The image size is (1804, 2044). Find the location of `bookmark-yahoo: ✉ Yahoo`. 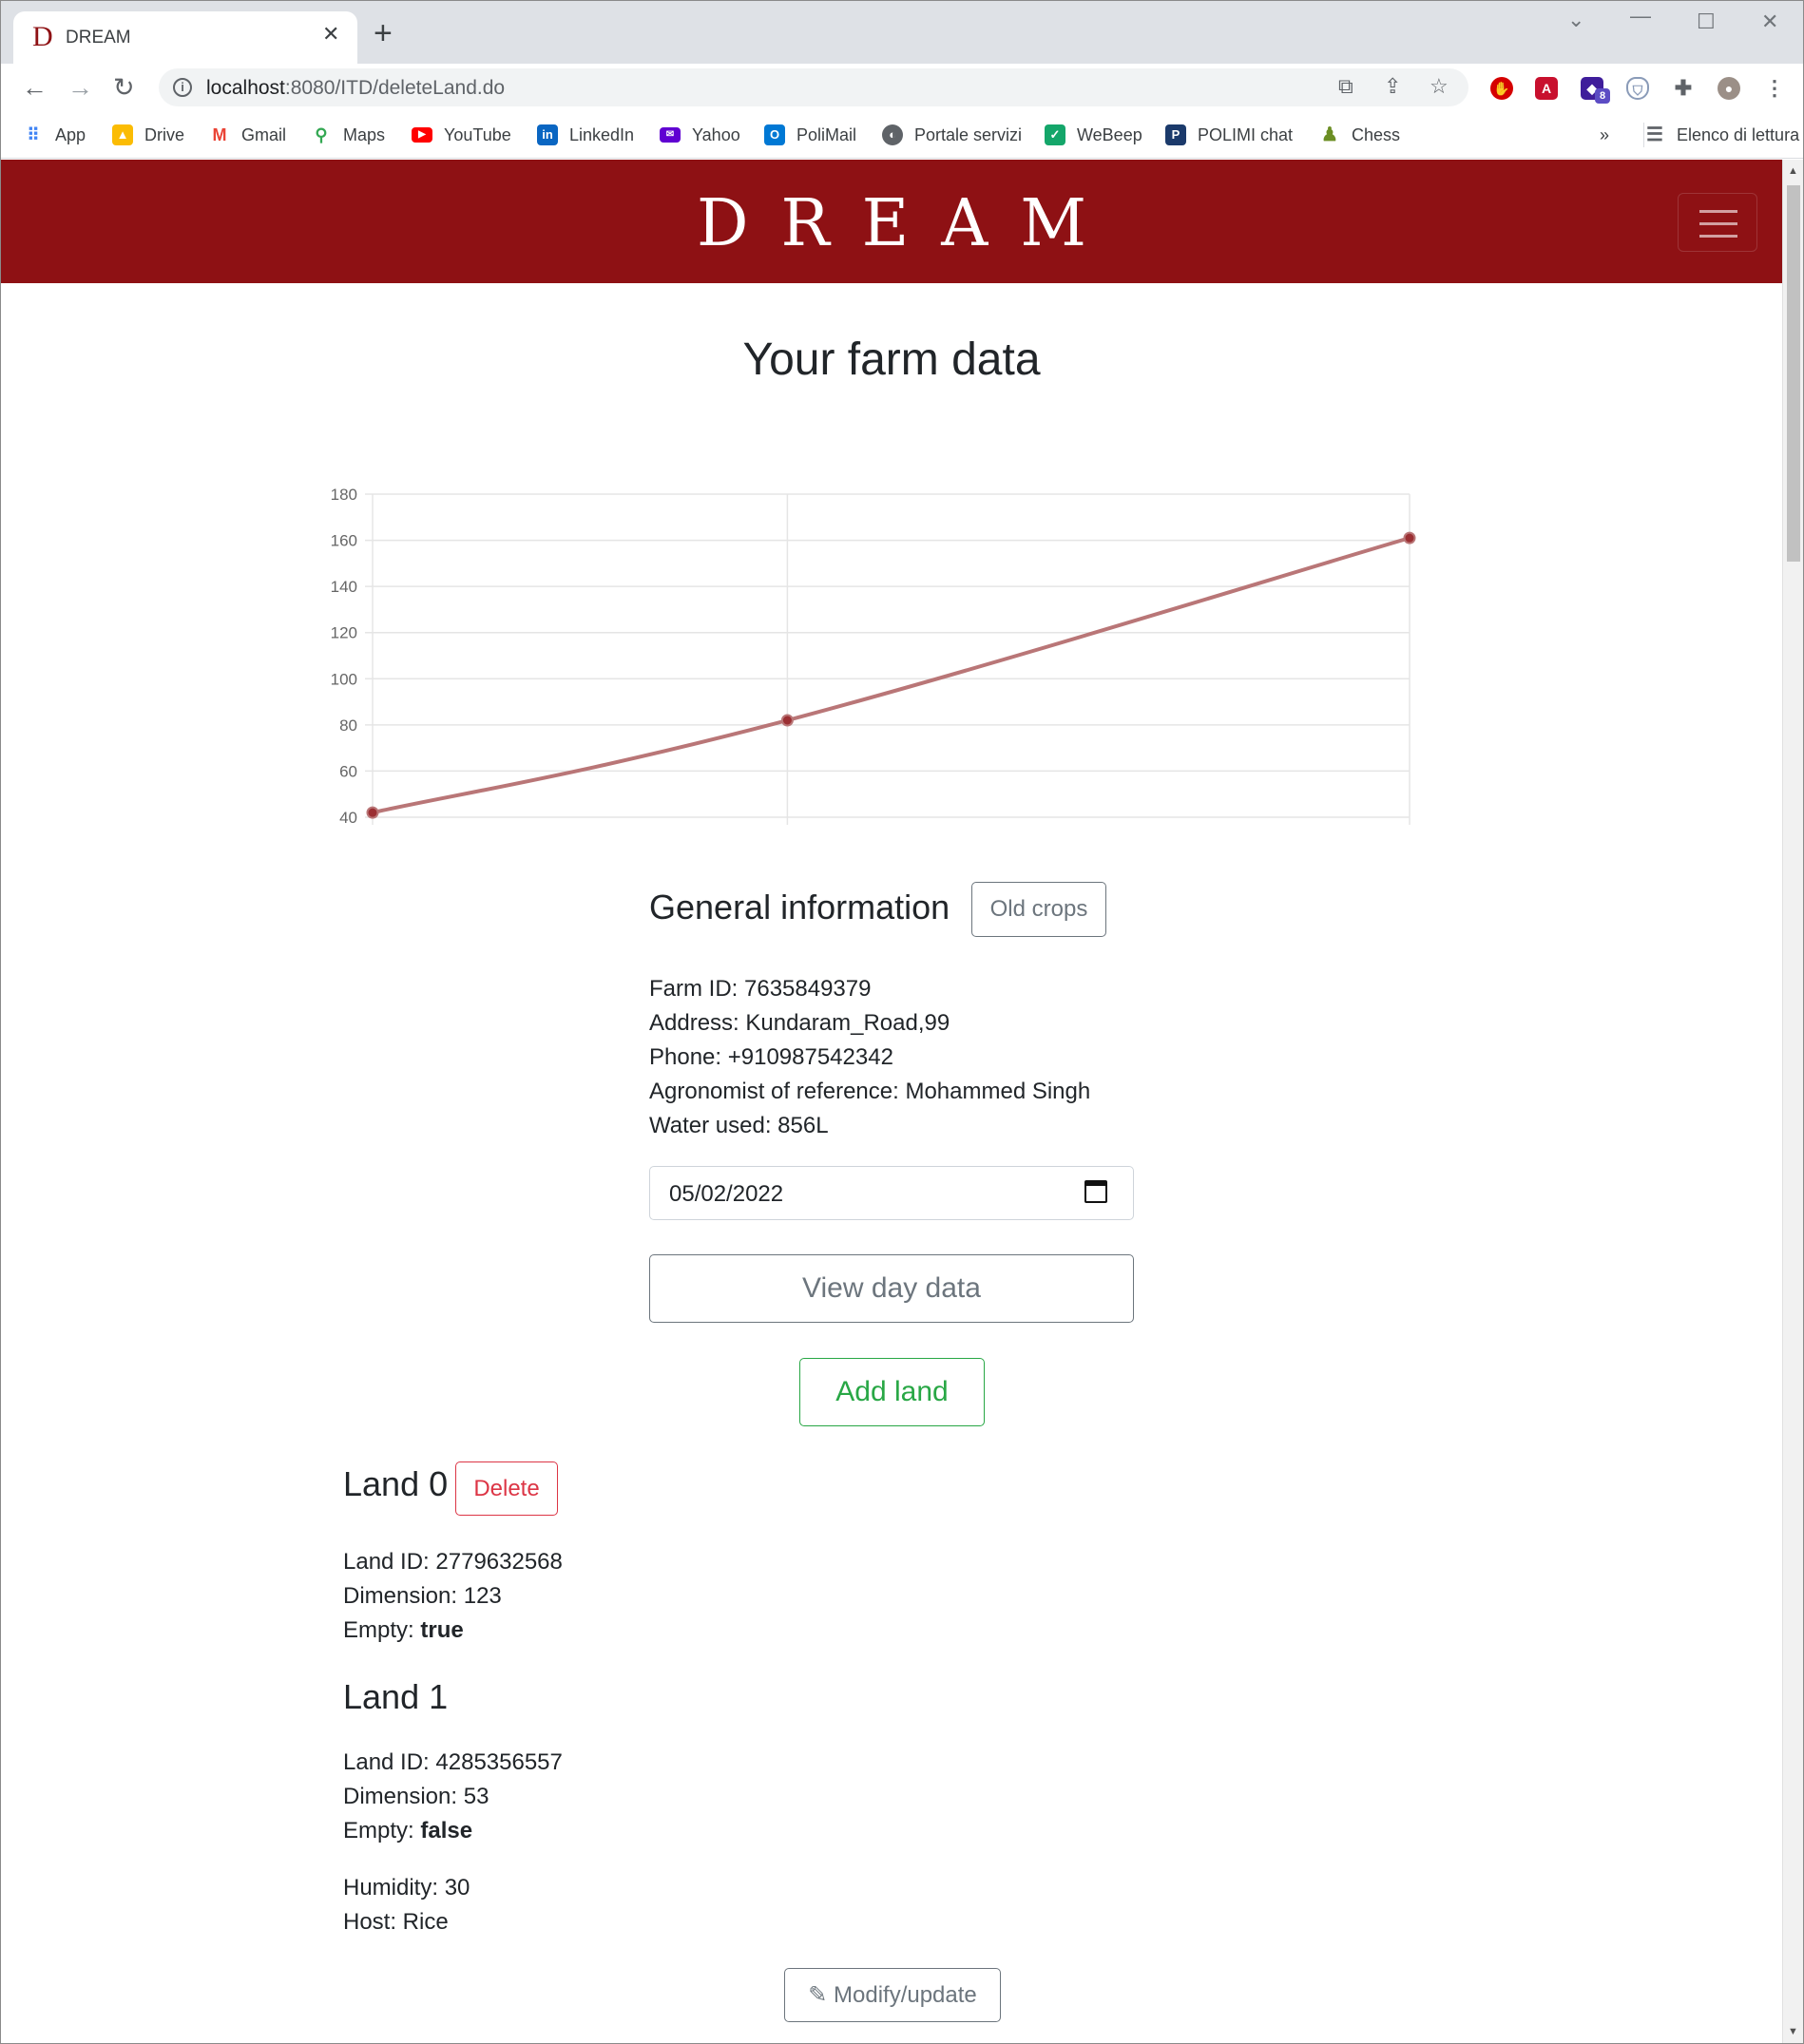

bookmark-yahoo: ✉ Yahoo is located at coordinates (700, 135).